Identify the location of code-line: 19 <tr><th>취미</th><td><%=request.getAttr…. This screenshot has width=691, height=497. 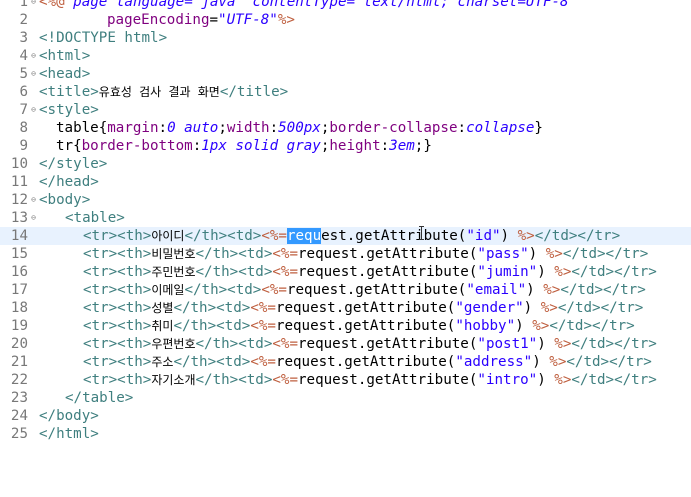
(345, 326).